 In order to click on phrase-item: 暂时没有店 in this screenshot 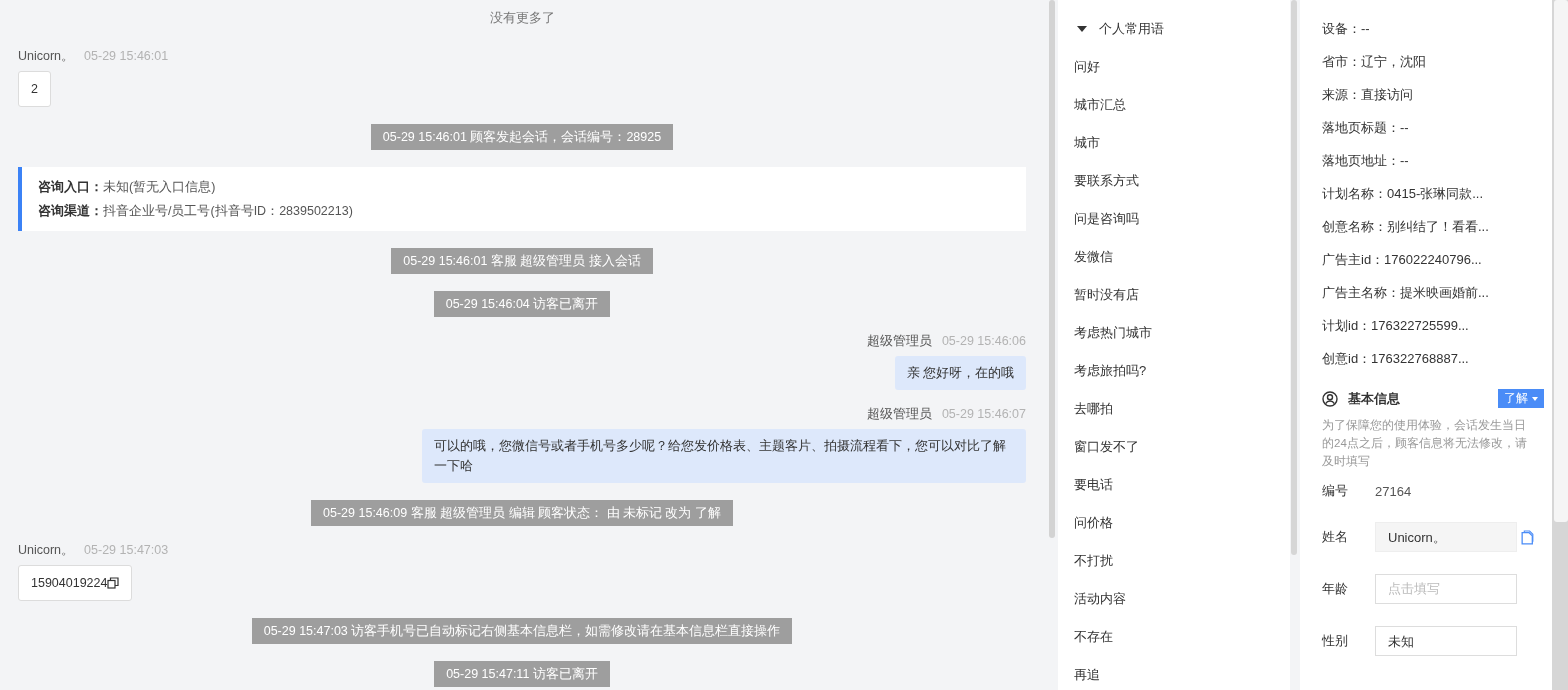, I will do `click(1182, 303)`.